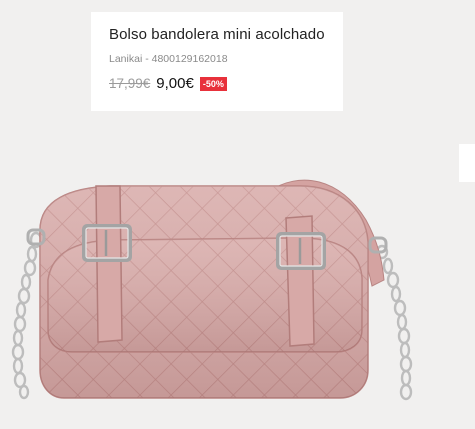  What do you see at coordinates (217, 34) in the screenshot?
I see `product-title: Bolso bandolera mini acolchado` at bounding box center [217, 34].